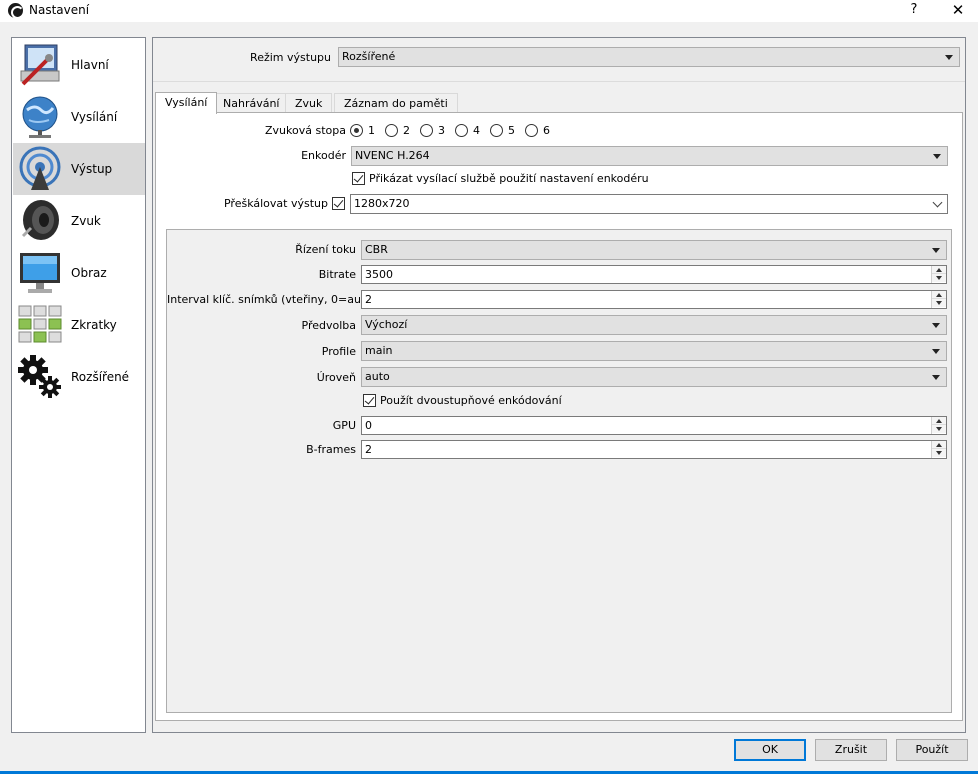 The width and height of the screenshot is (978, 774). Describe the element at coordinates (100, 377) in the screenshot. I see `sidebar-item-label: Rozšířené` at that location.